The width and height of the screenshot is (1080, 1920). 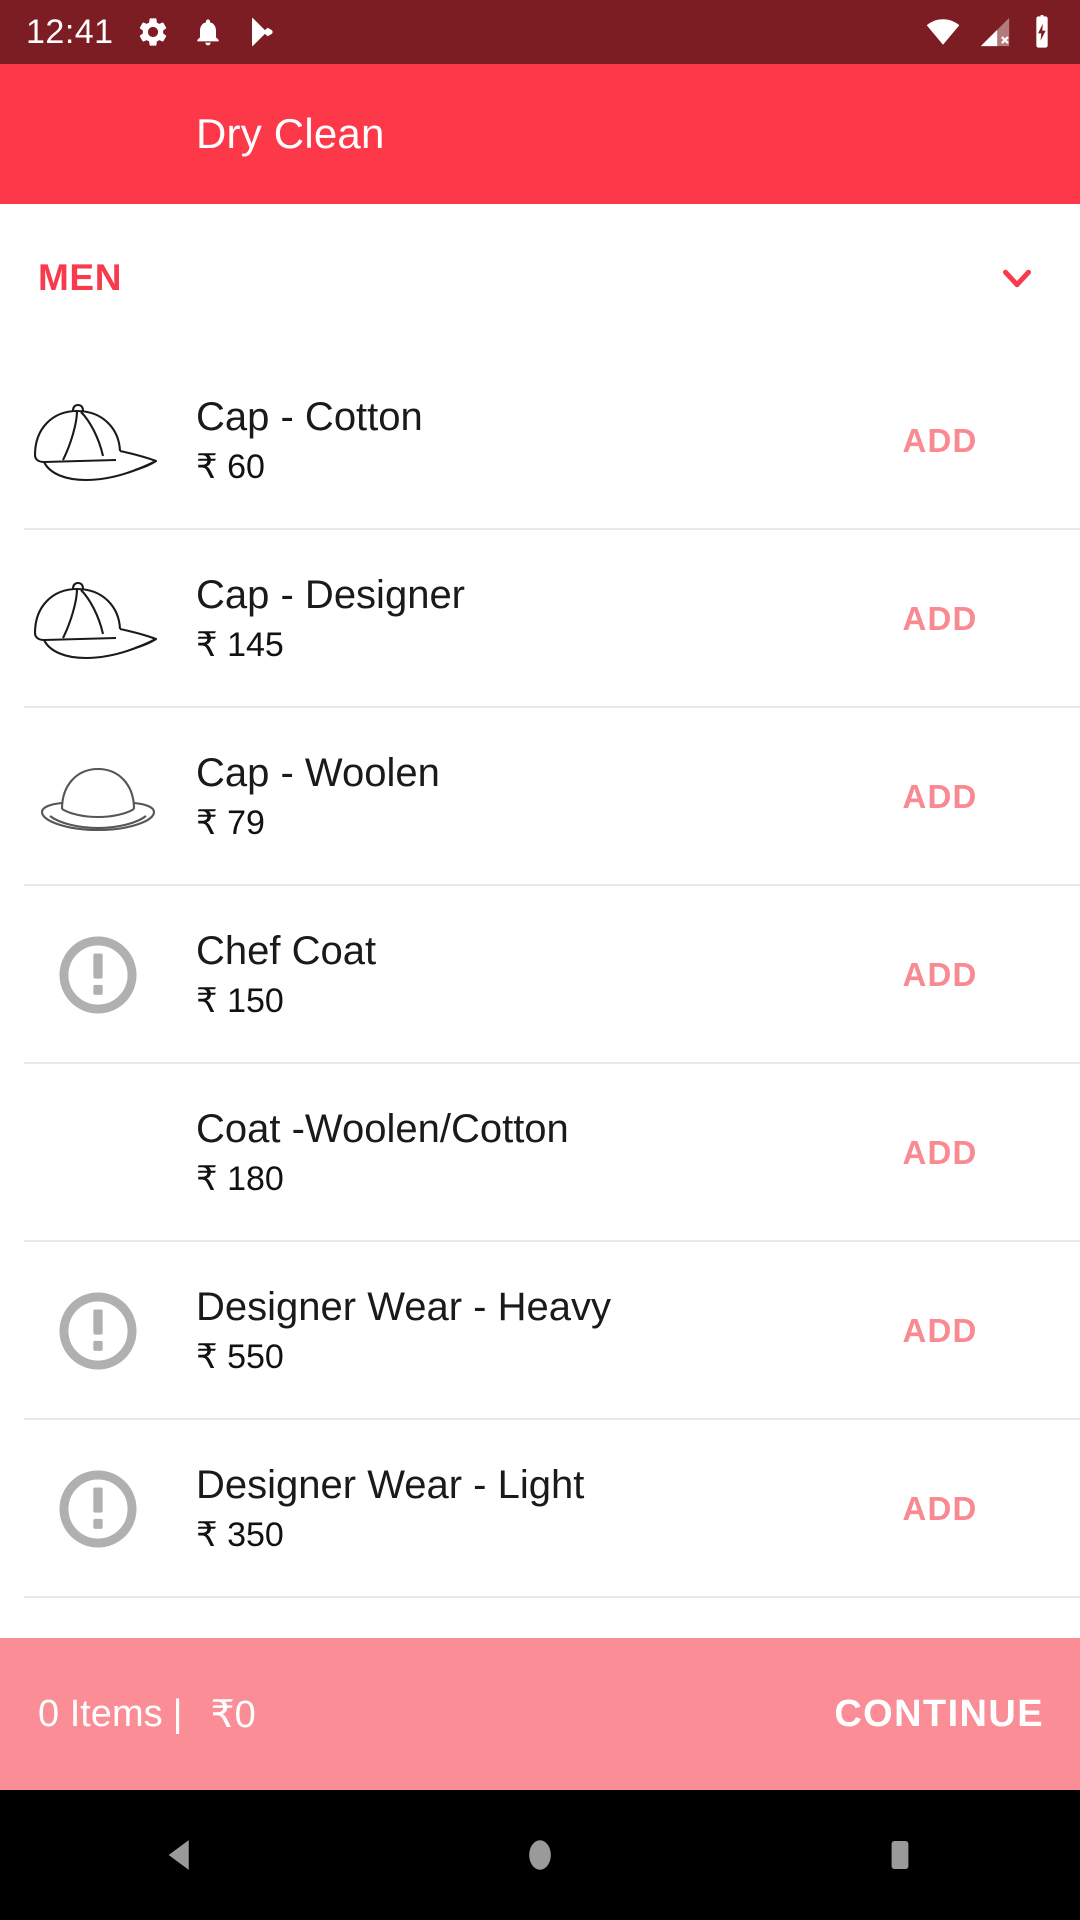 I want to click on table-row: Cap - Cotton ₹ 60 ADD, so click(x=540, y=441).